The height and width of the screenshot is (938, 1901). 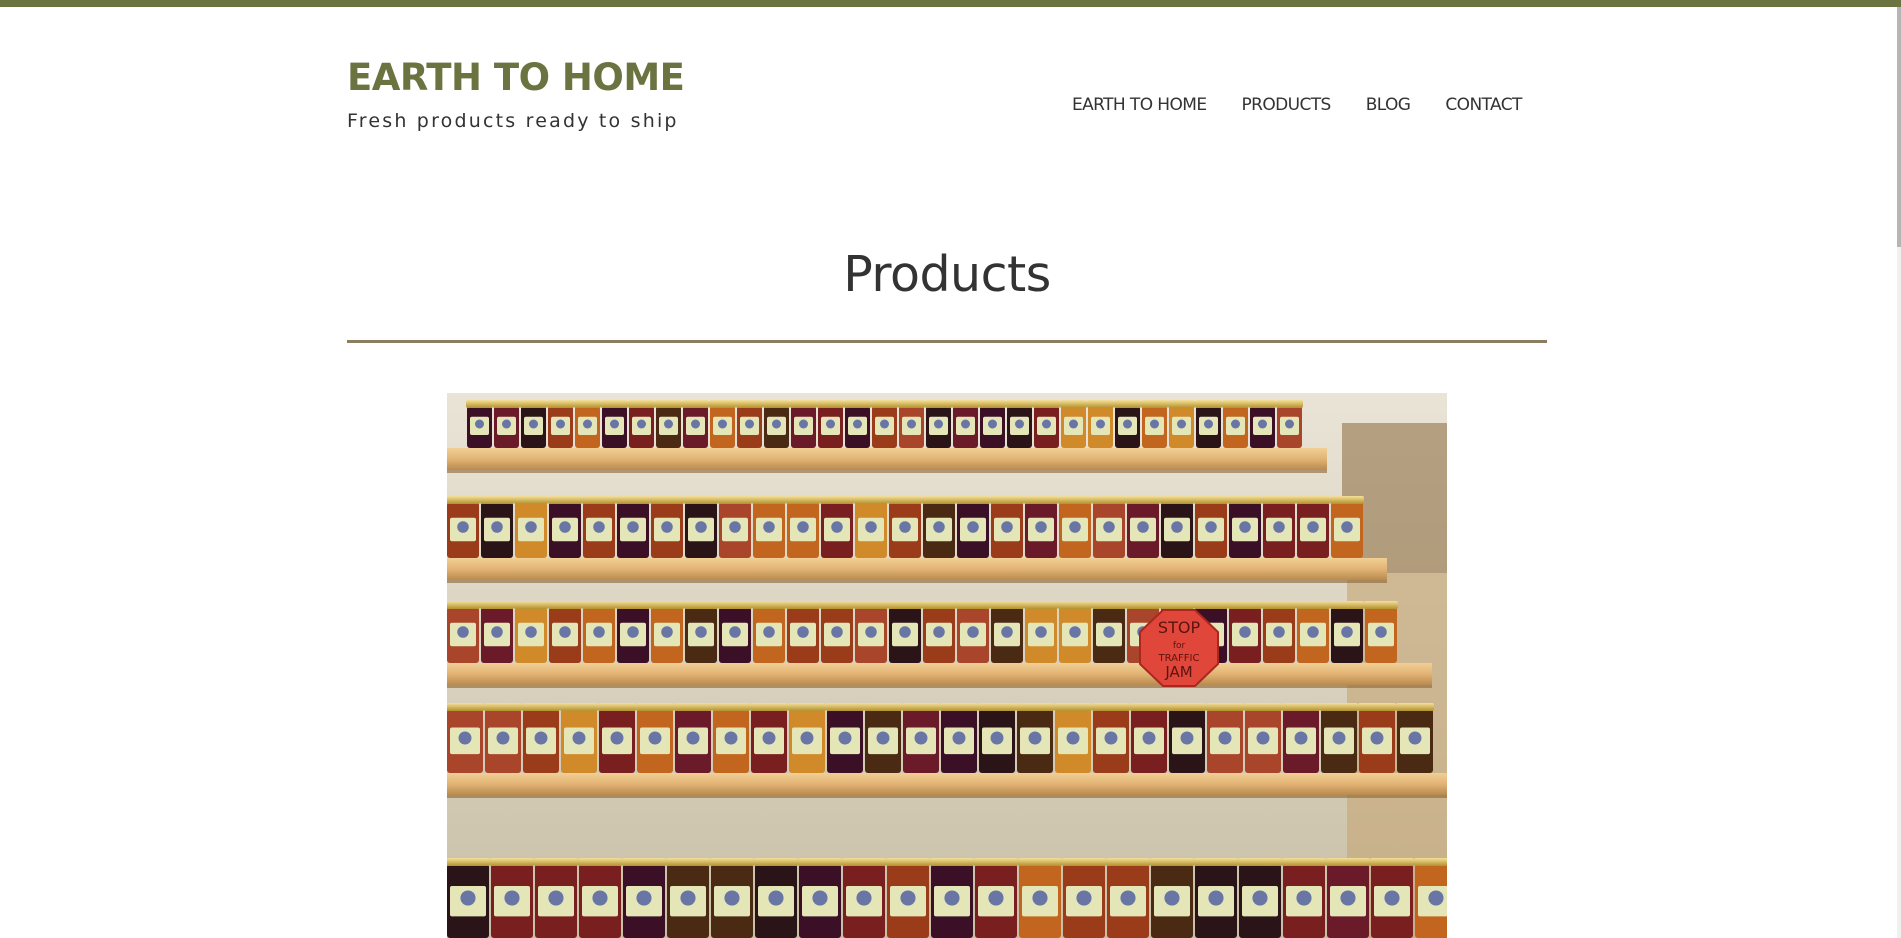 I want to click on site-title: EARTH TO HOME, so click(x=516, y=78).